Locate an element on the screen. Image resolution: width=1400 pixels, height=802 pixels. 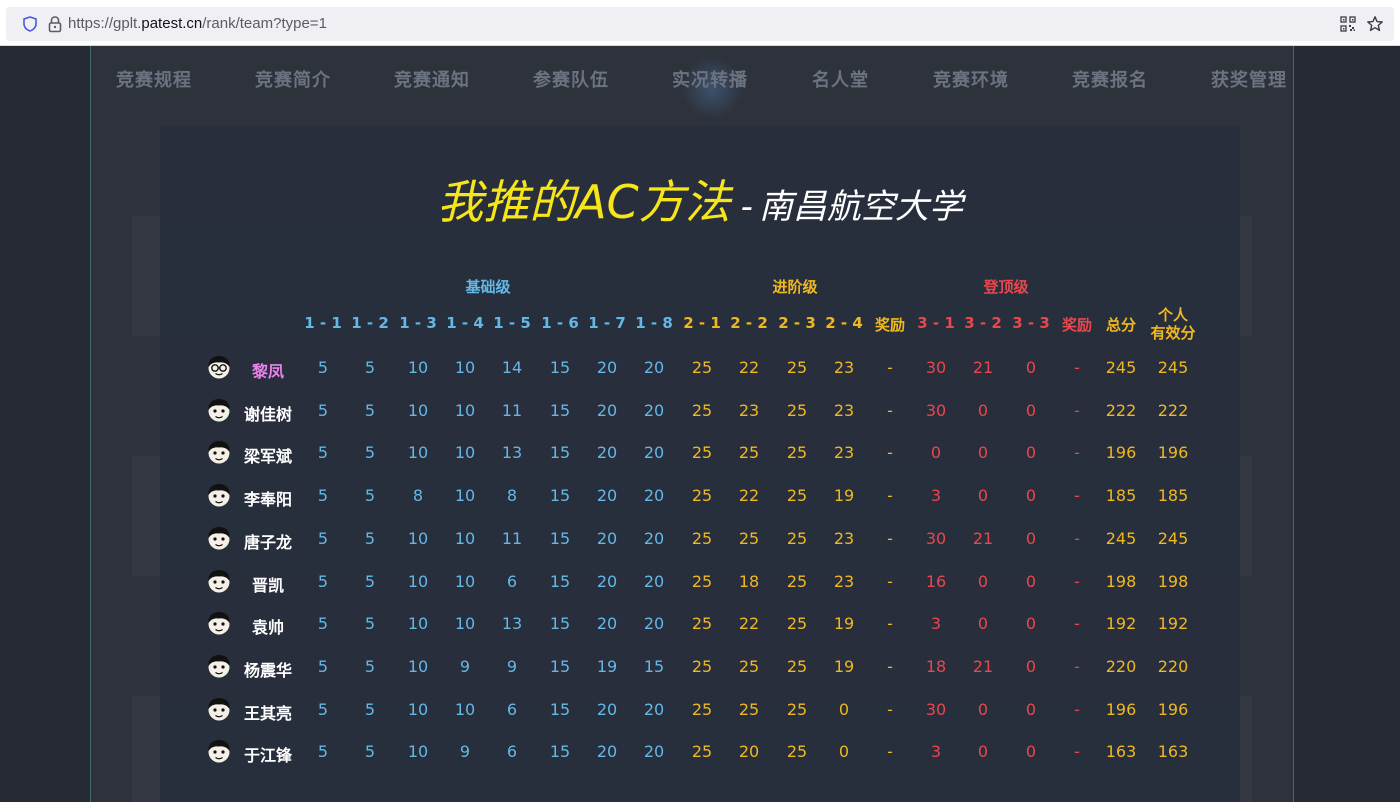
nav-item-signup: 竞赛报名 is located at coordinates (1110, 79).